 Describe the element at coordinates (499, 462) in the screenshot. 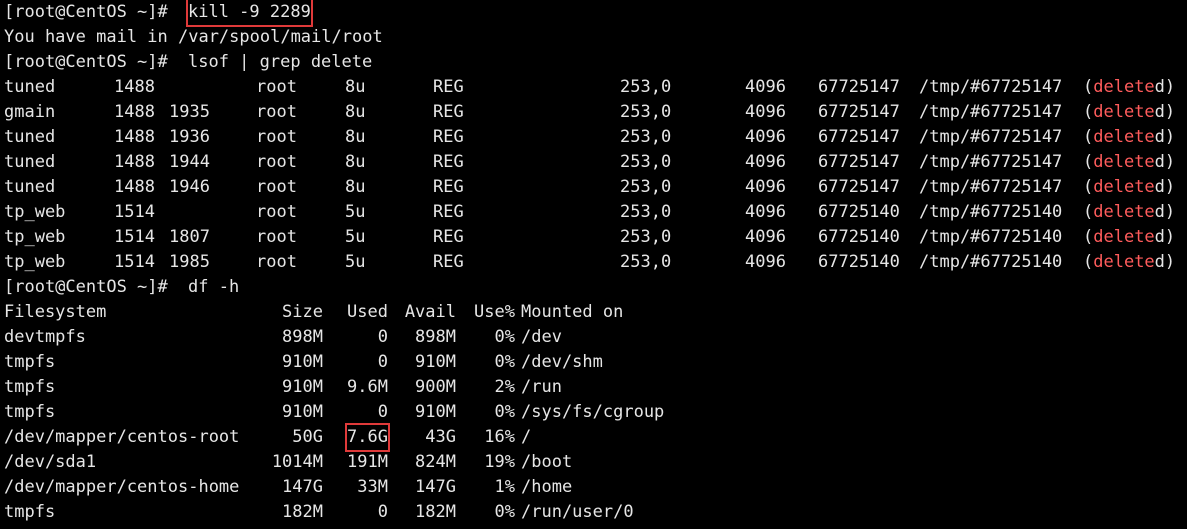

I see `df-usep: 19%` at that location.